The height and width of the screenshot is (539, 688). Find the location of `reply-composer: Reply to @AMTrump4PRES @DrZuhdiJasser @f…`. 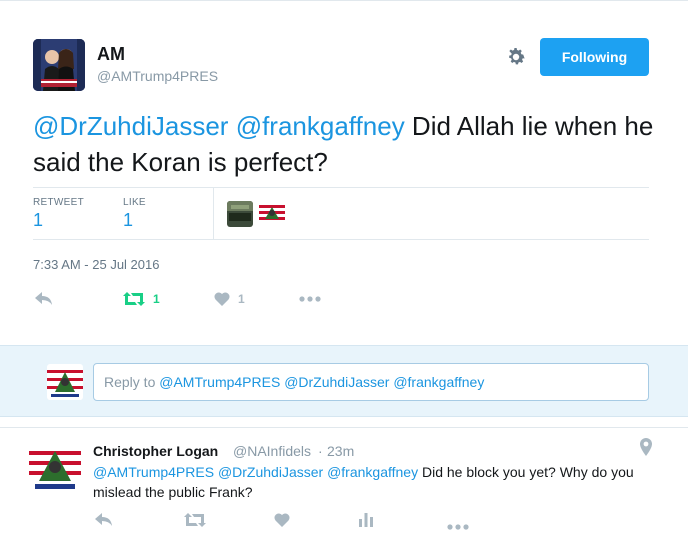

reply-composer: Reply to @AMTrump4PRES @DrZuhdiJasser @f… is located at coordinates (344, 381).